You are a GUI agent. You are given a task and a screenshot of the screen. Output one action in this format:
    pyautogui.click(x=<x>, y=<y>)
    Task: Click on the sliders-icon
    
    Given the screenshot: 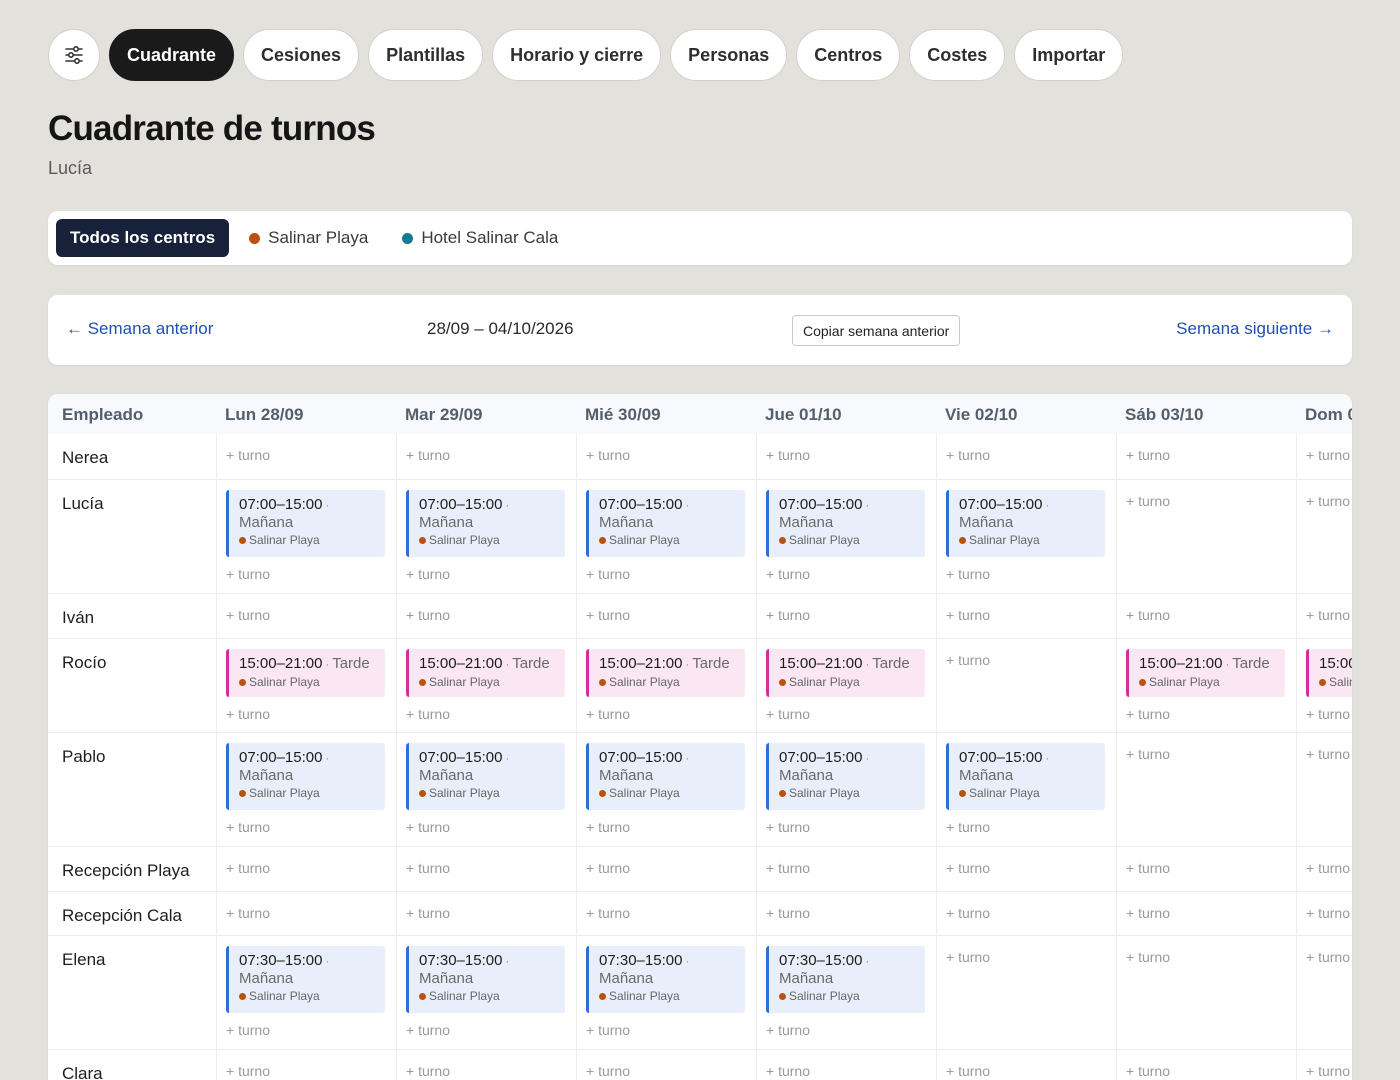 What is the action you would take?
    pyautogui.click(x=74, y=55)
    